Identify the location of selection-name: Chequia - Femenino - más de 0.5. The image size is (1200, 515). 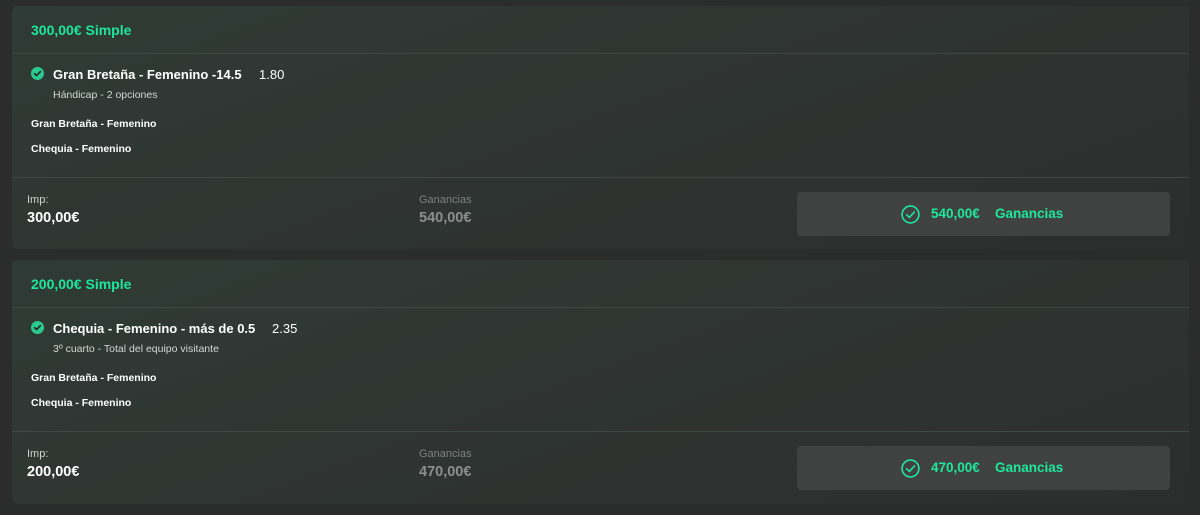
(154, 328).